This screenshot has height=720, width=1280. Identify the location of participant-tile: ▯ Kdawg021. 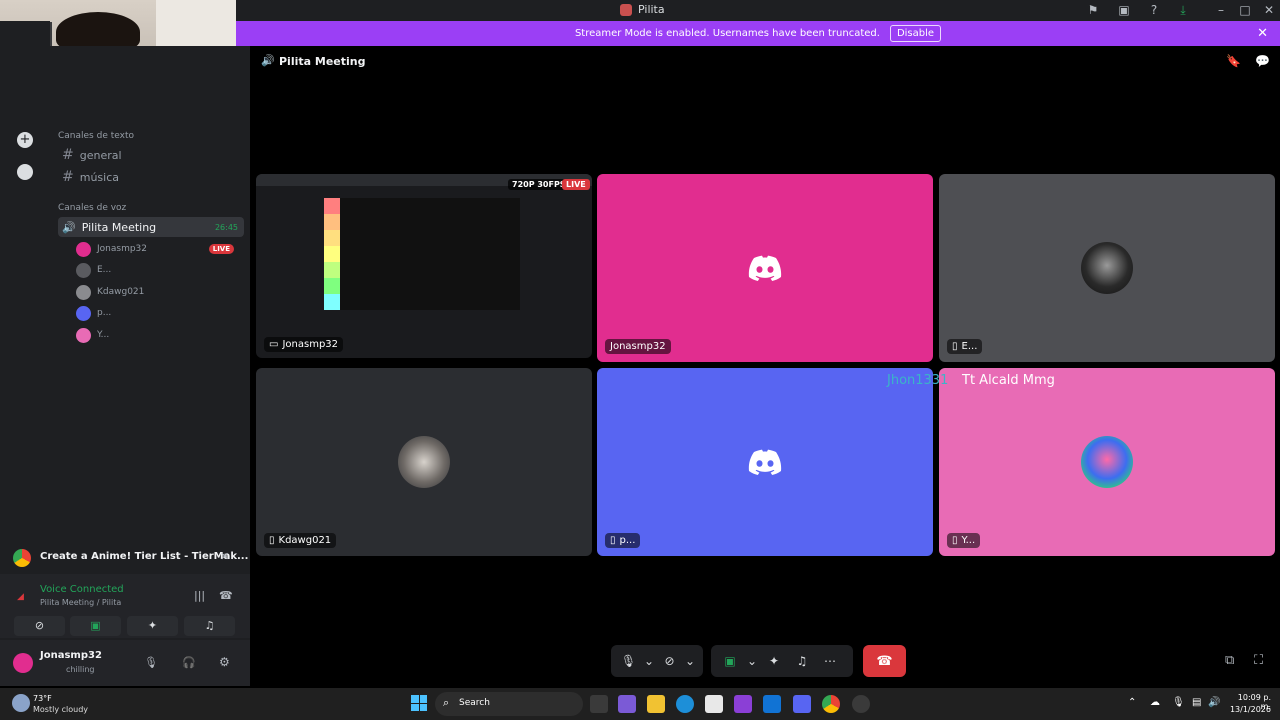
(424, 462).